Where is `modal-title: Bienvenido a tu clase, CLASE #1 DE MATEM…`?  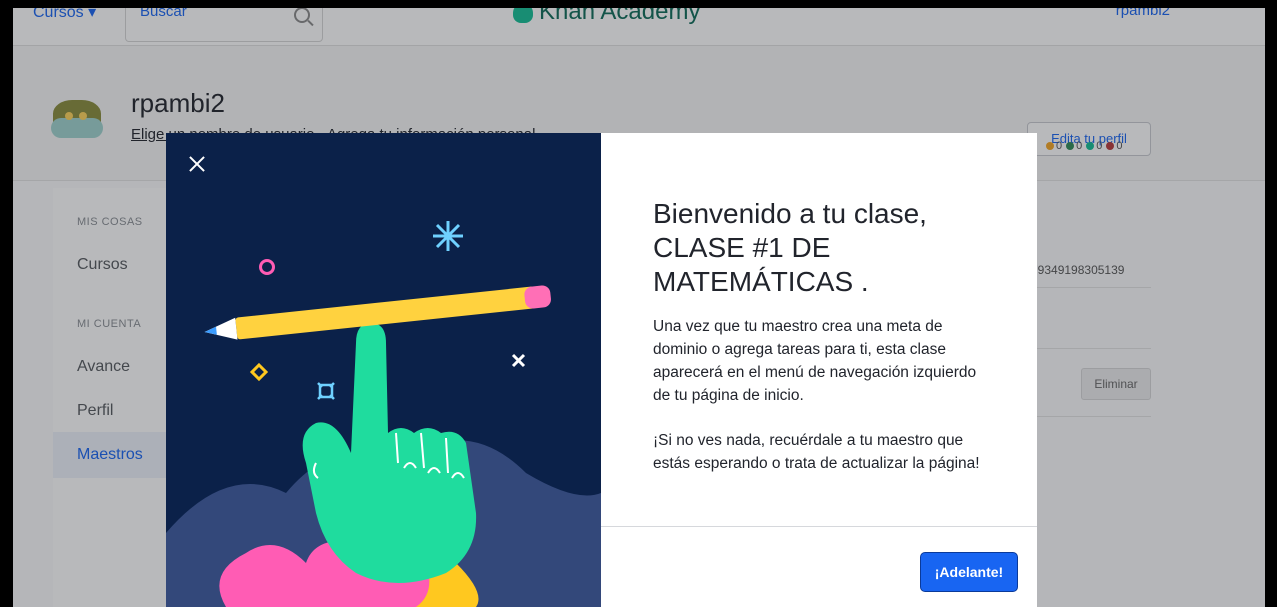 modal-title: Bienvenido a tu clase, CLASE #1 DE MATEM… is located at coordinates (790, 247).